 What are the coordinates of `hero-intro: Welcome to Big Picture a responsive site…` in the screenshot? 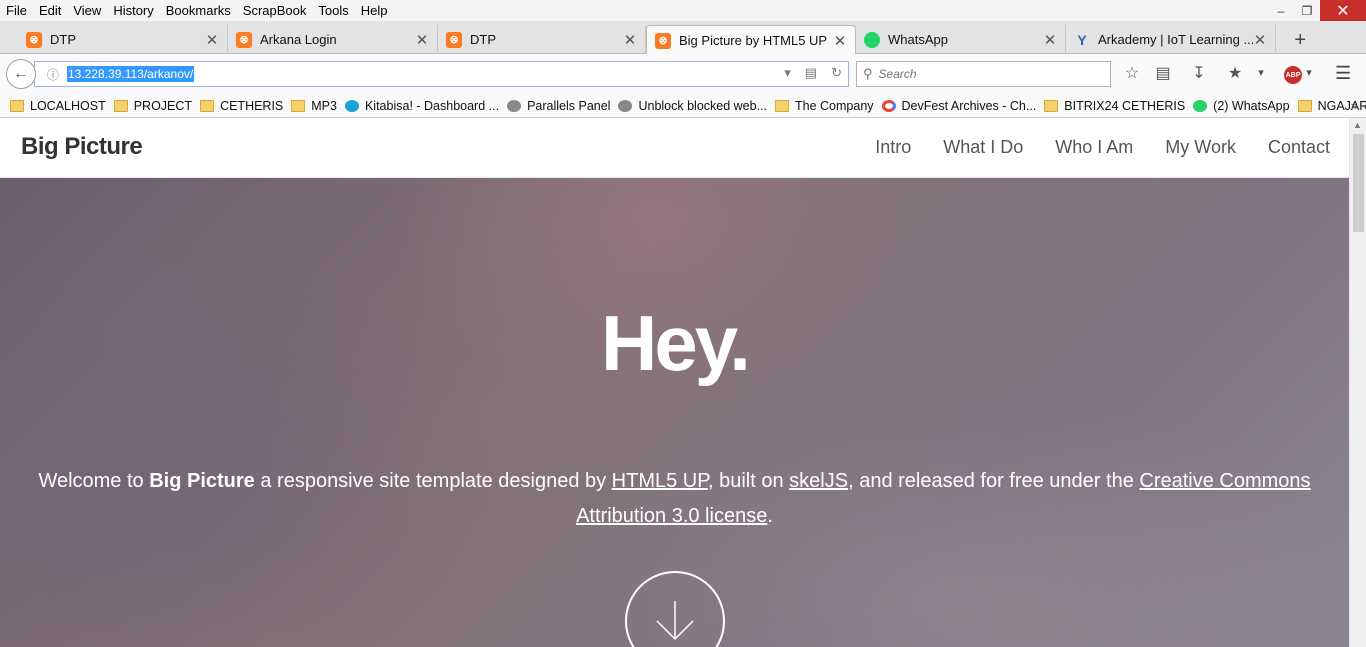 It's located at (674, 499).